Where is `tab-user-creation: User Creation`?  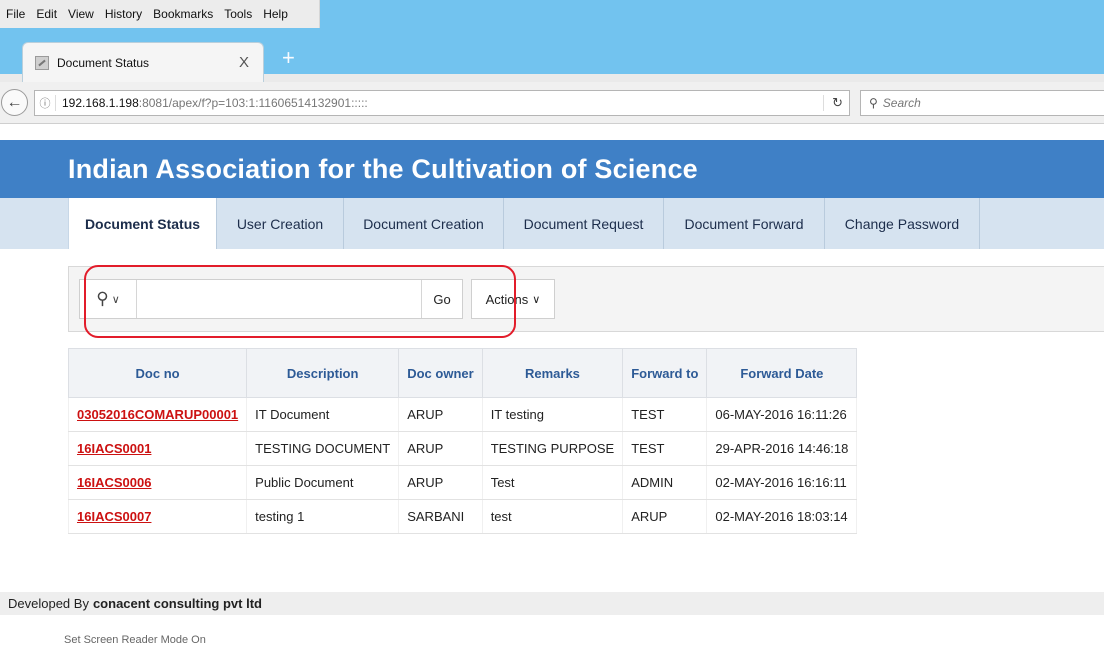 tab-user-creation: User Creation is located at coordinates (279, 223).